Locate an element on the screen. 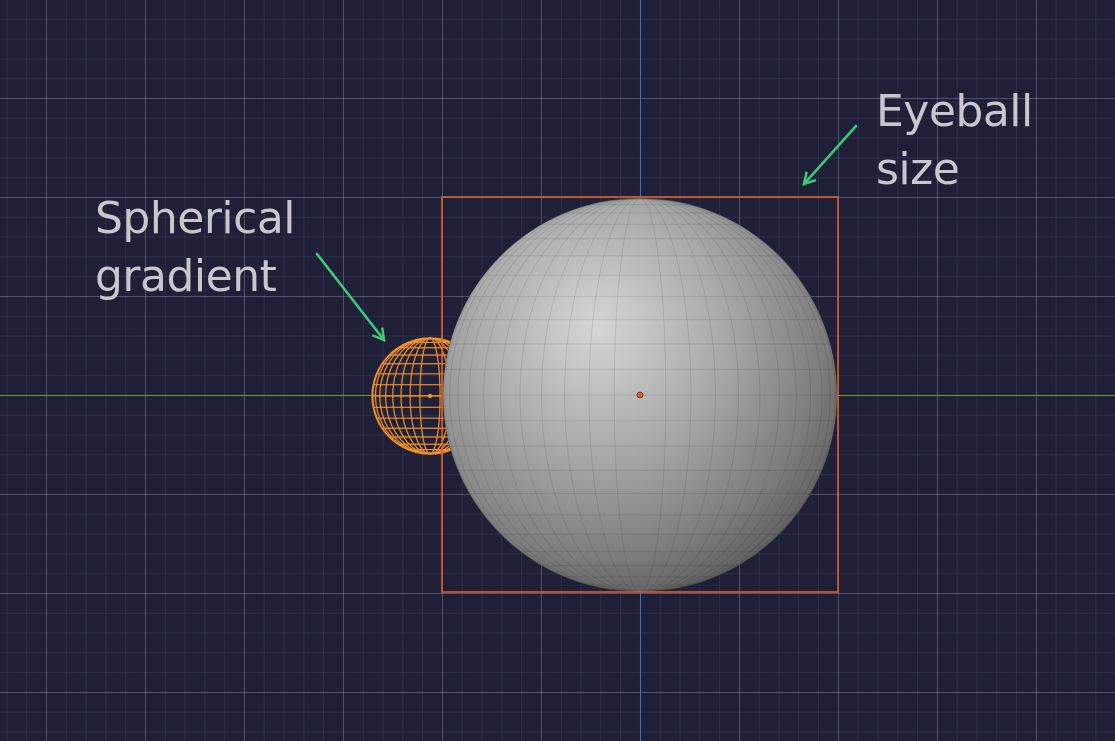 The height and width of the screenshot is (741, 1115). spherical-gradient-arrow is located at coordinates (350, 297).